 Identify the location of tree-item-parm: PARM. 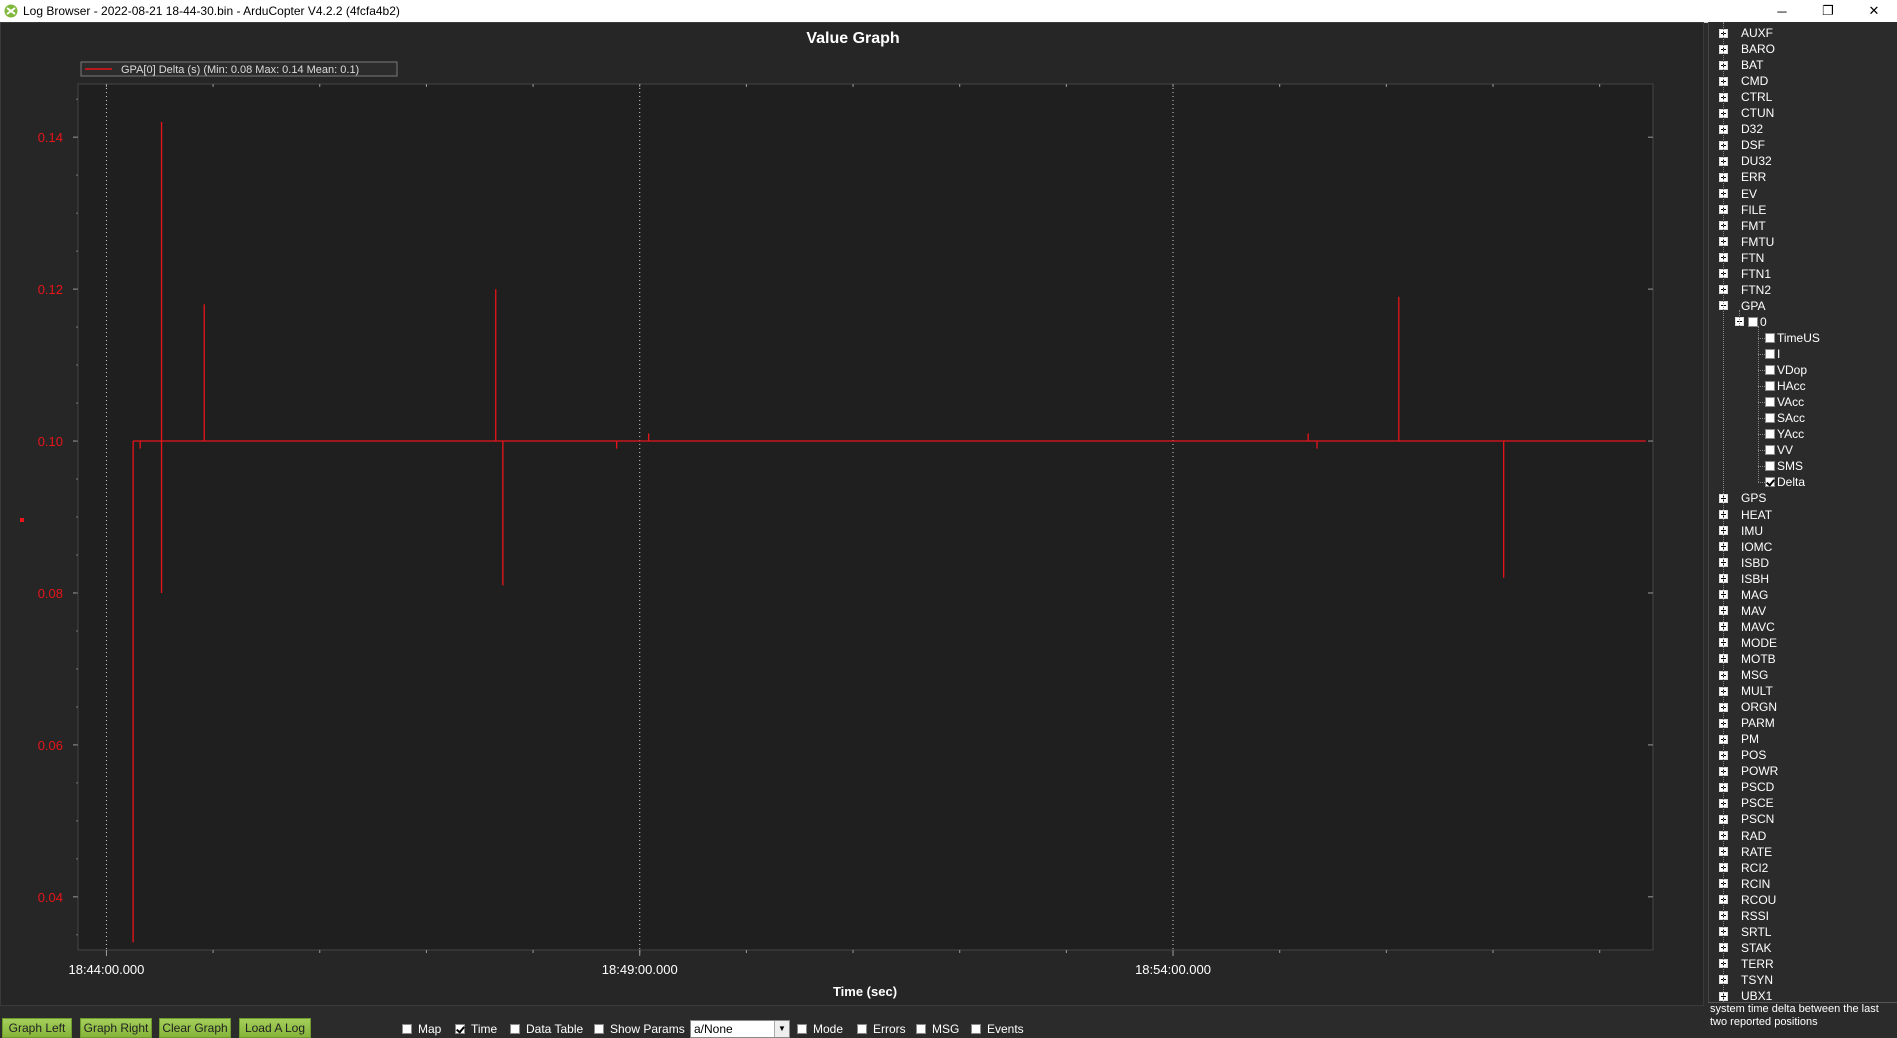
(1747, 723).